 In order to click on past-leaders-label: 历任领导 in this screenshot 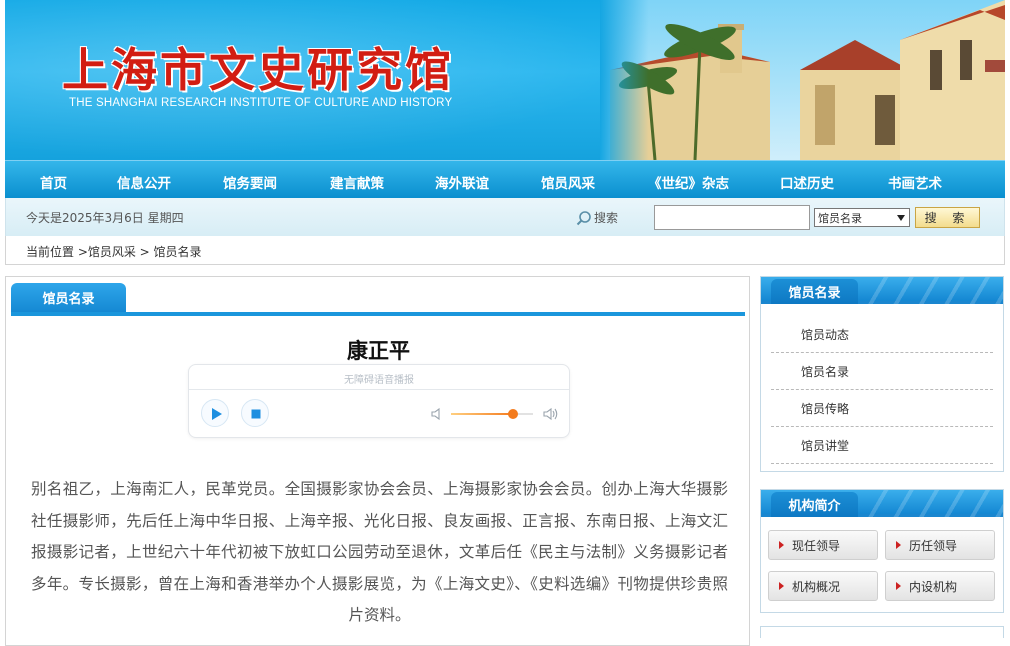, I will do `click(933, 545)`.